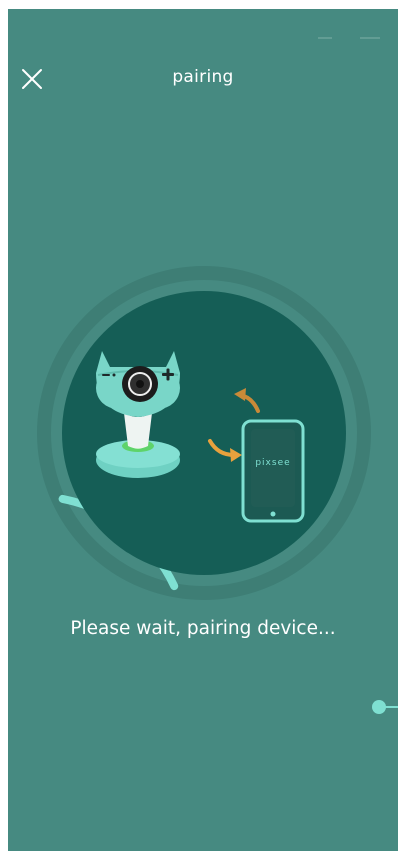 This screenshot has width=398, height=859. I want to click on status-bar, so click(348, 39).